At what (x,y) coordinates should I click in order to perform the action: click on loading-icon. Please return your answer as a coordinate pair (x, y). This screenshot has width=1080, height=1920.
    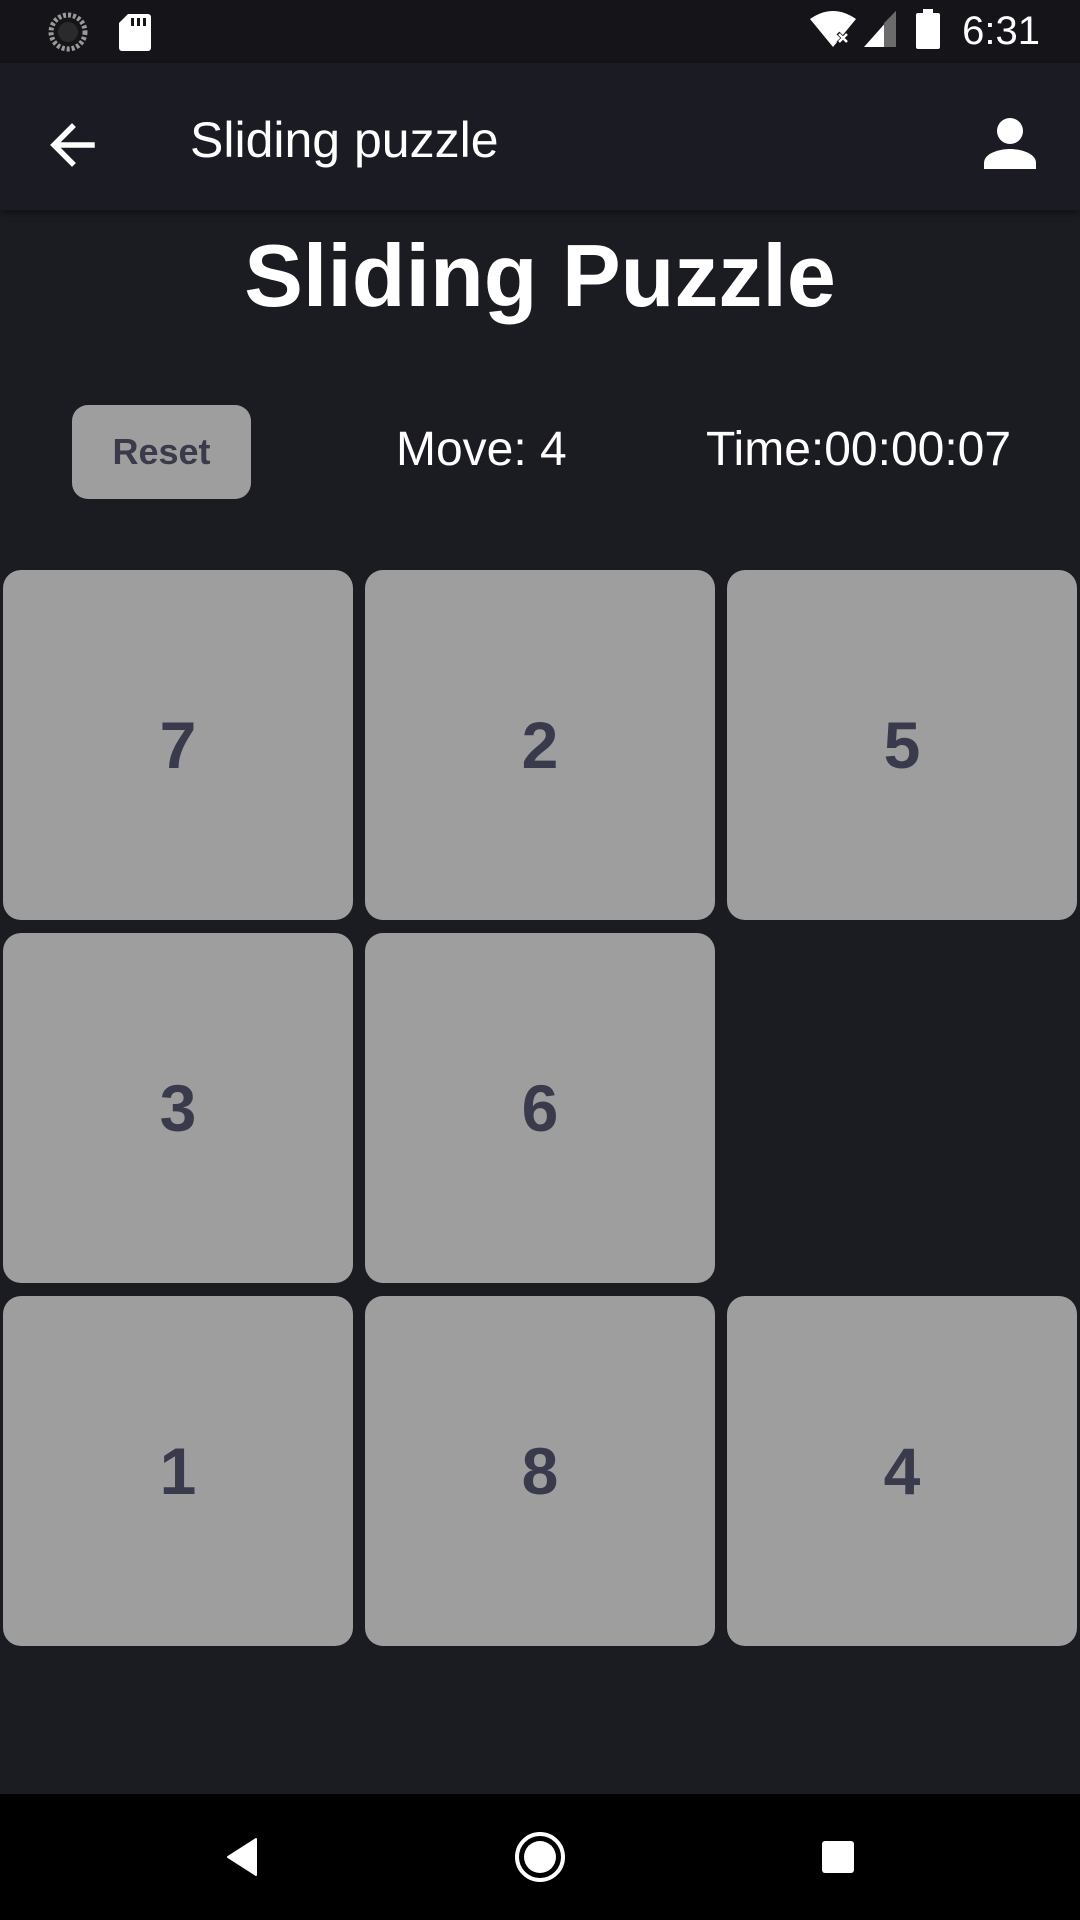
    Looking at the image, I should click on (68, 34).